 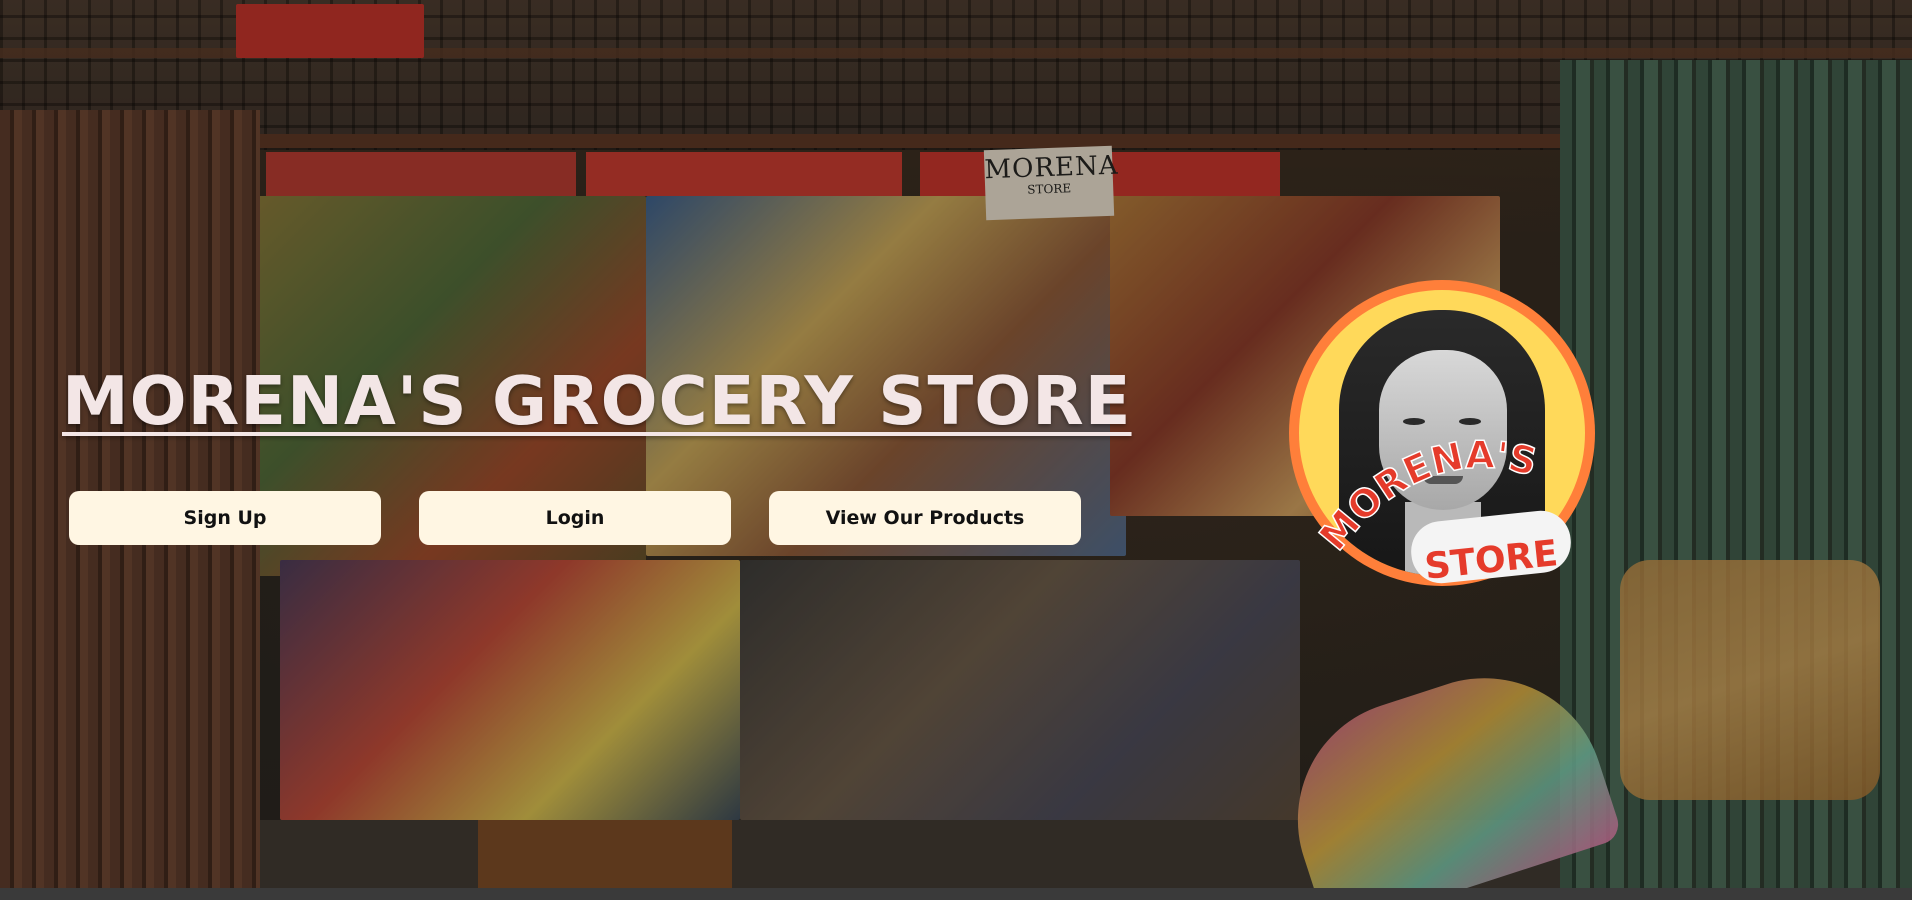 What do you see at coordinates (956, 894) in the screenshot?
I see `bottom-bar` at bounding box center [956, 894].